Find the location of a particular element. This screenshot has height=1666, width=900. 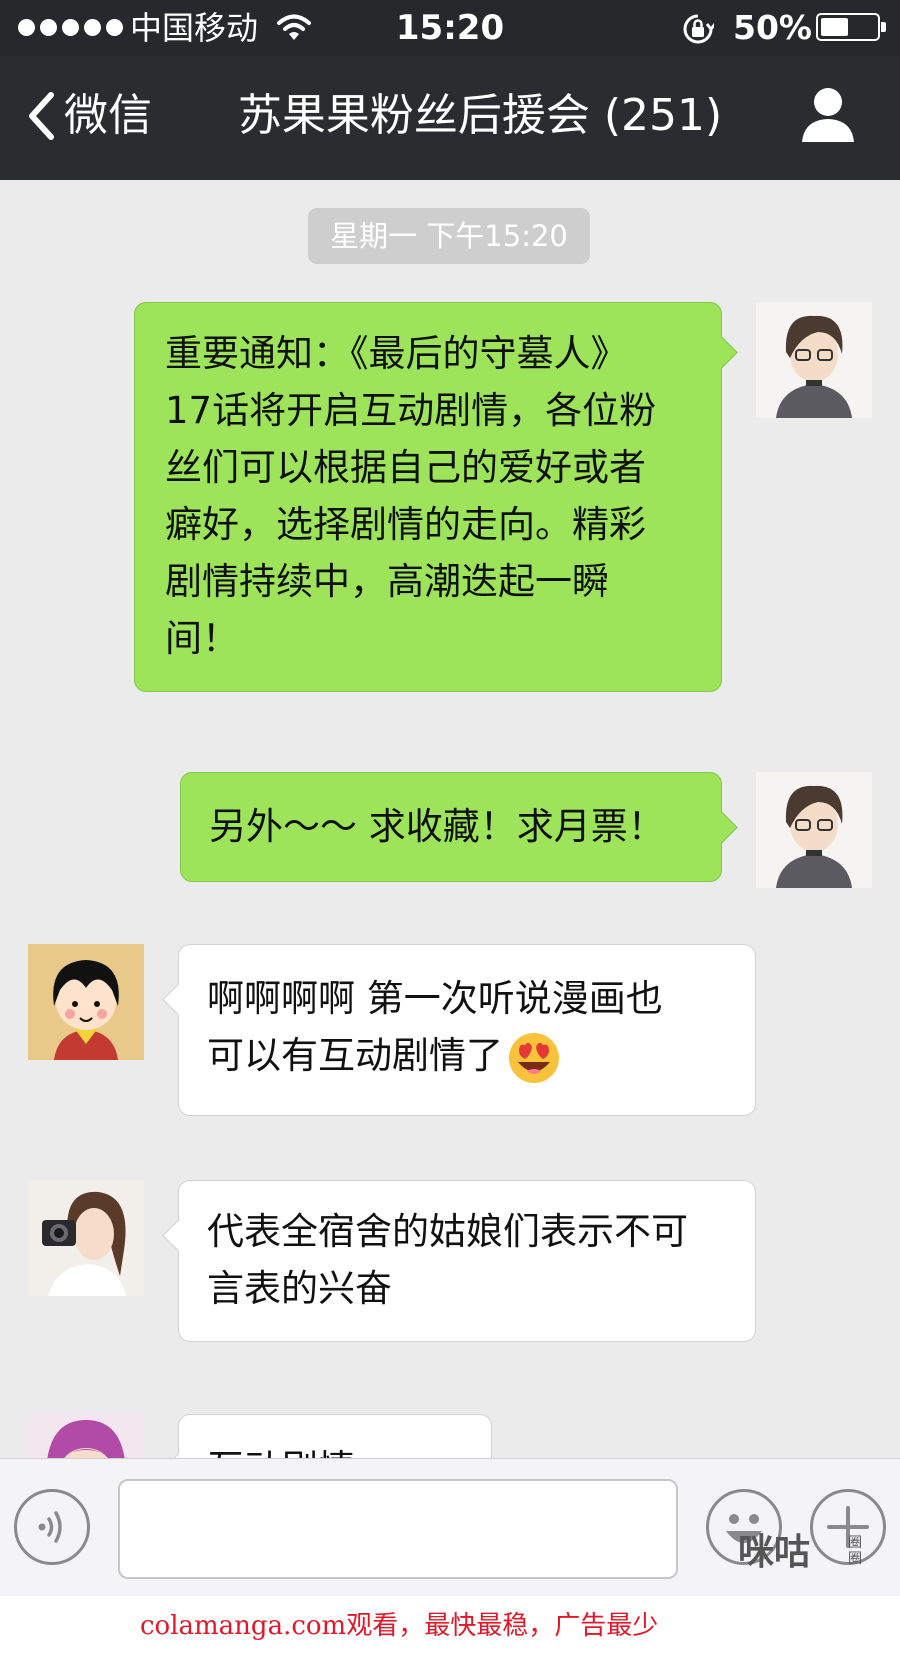

site-footer: colamanga.com观看，最快最稳，广告最少 is located at coordinates (450, 1631).